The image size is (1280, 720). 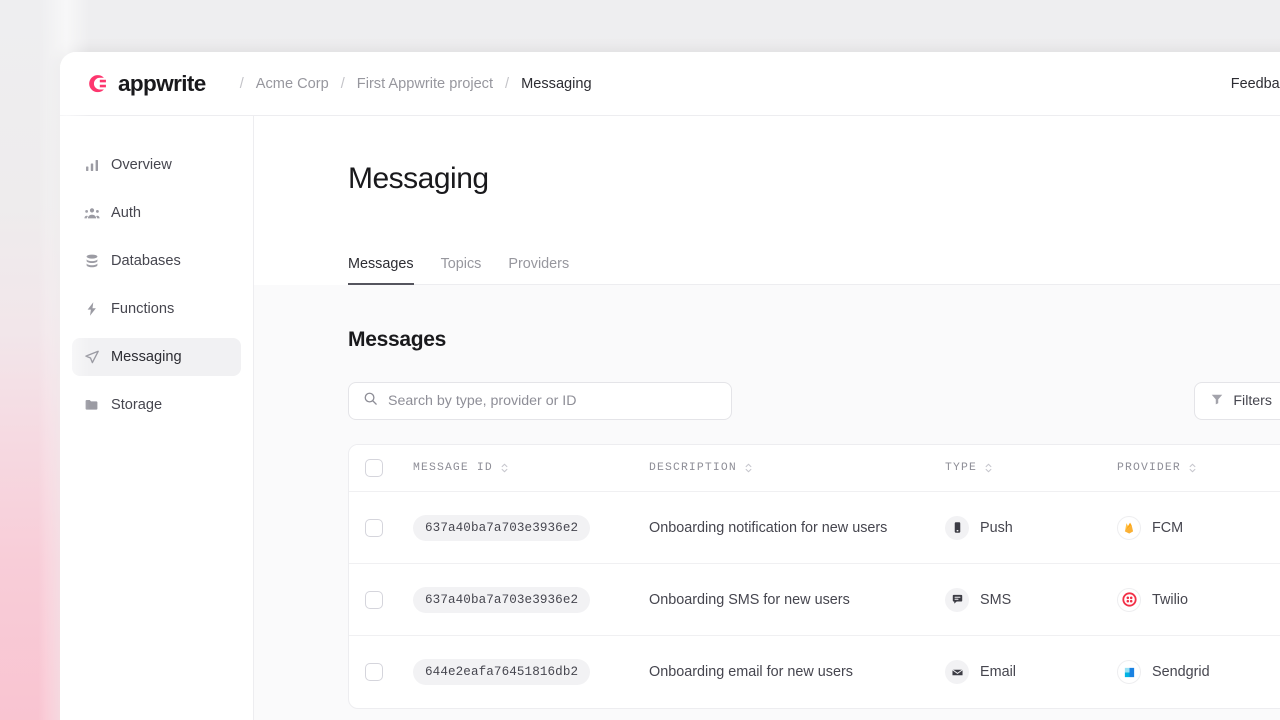 What do you see at coordinates (97, 83) in the screenshot?
I see `appwrite-logo-icon` at bounding box center [97, 83].